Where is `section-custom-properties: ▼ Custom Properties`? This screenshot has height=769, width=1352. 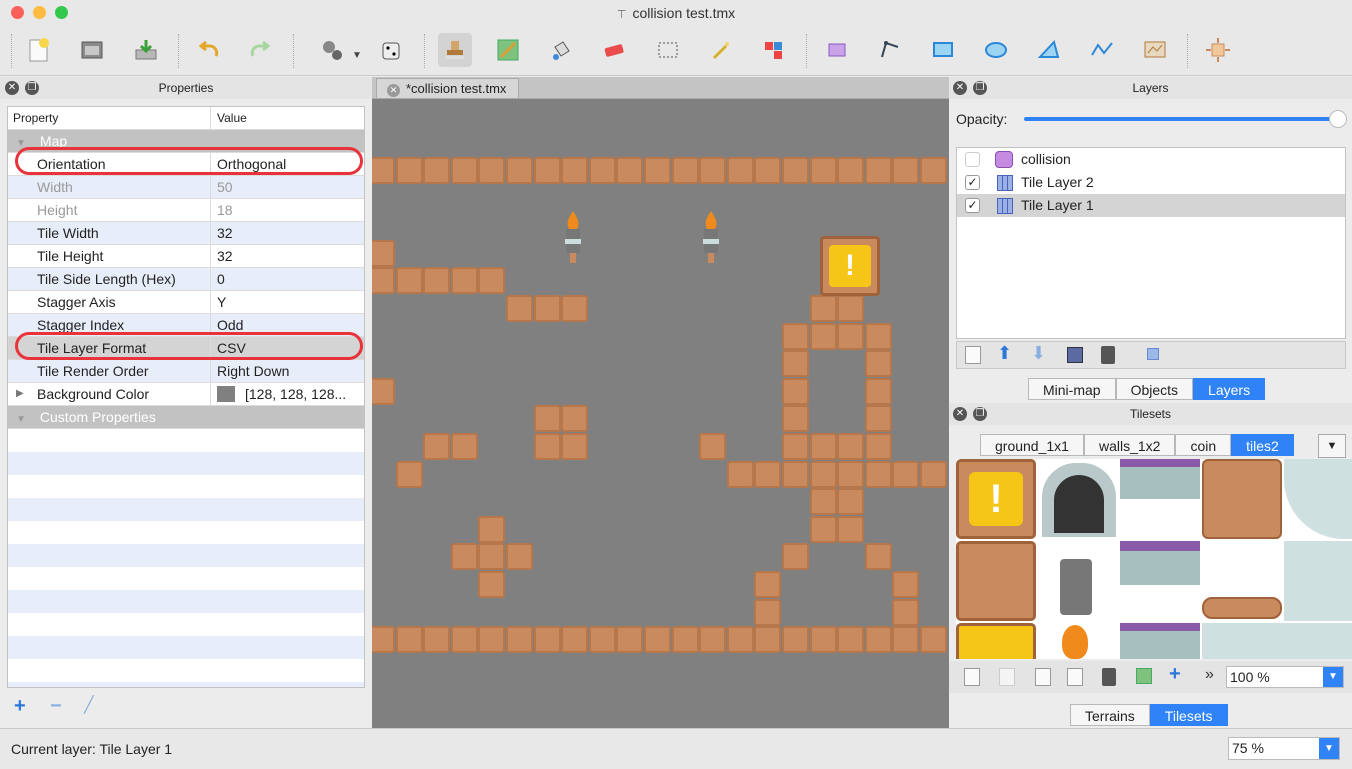 section-custom-properties: ▼ Custom Properties is located at coordinates (186, 417).